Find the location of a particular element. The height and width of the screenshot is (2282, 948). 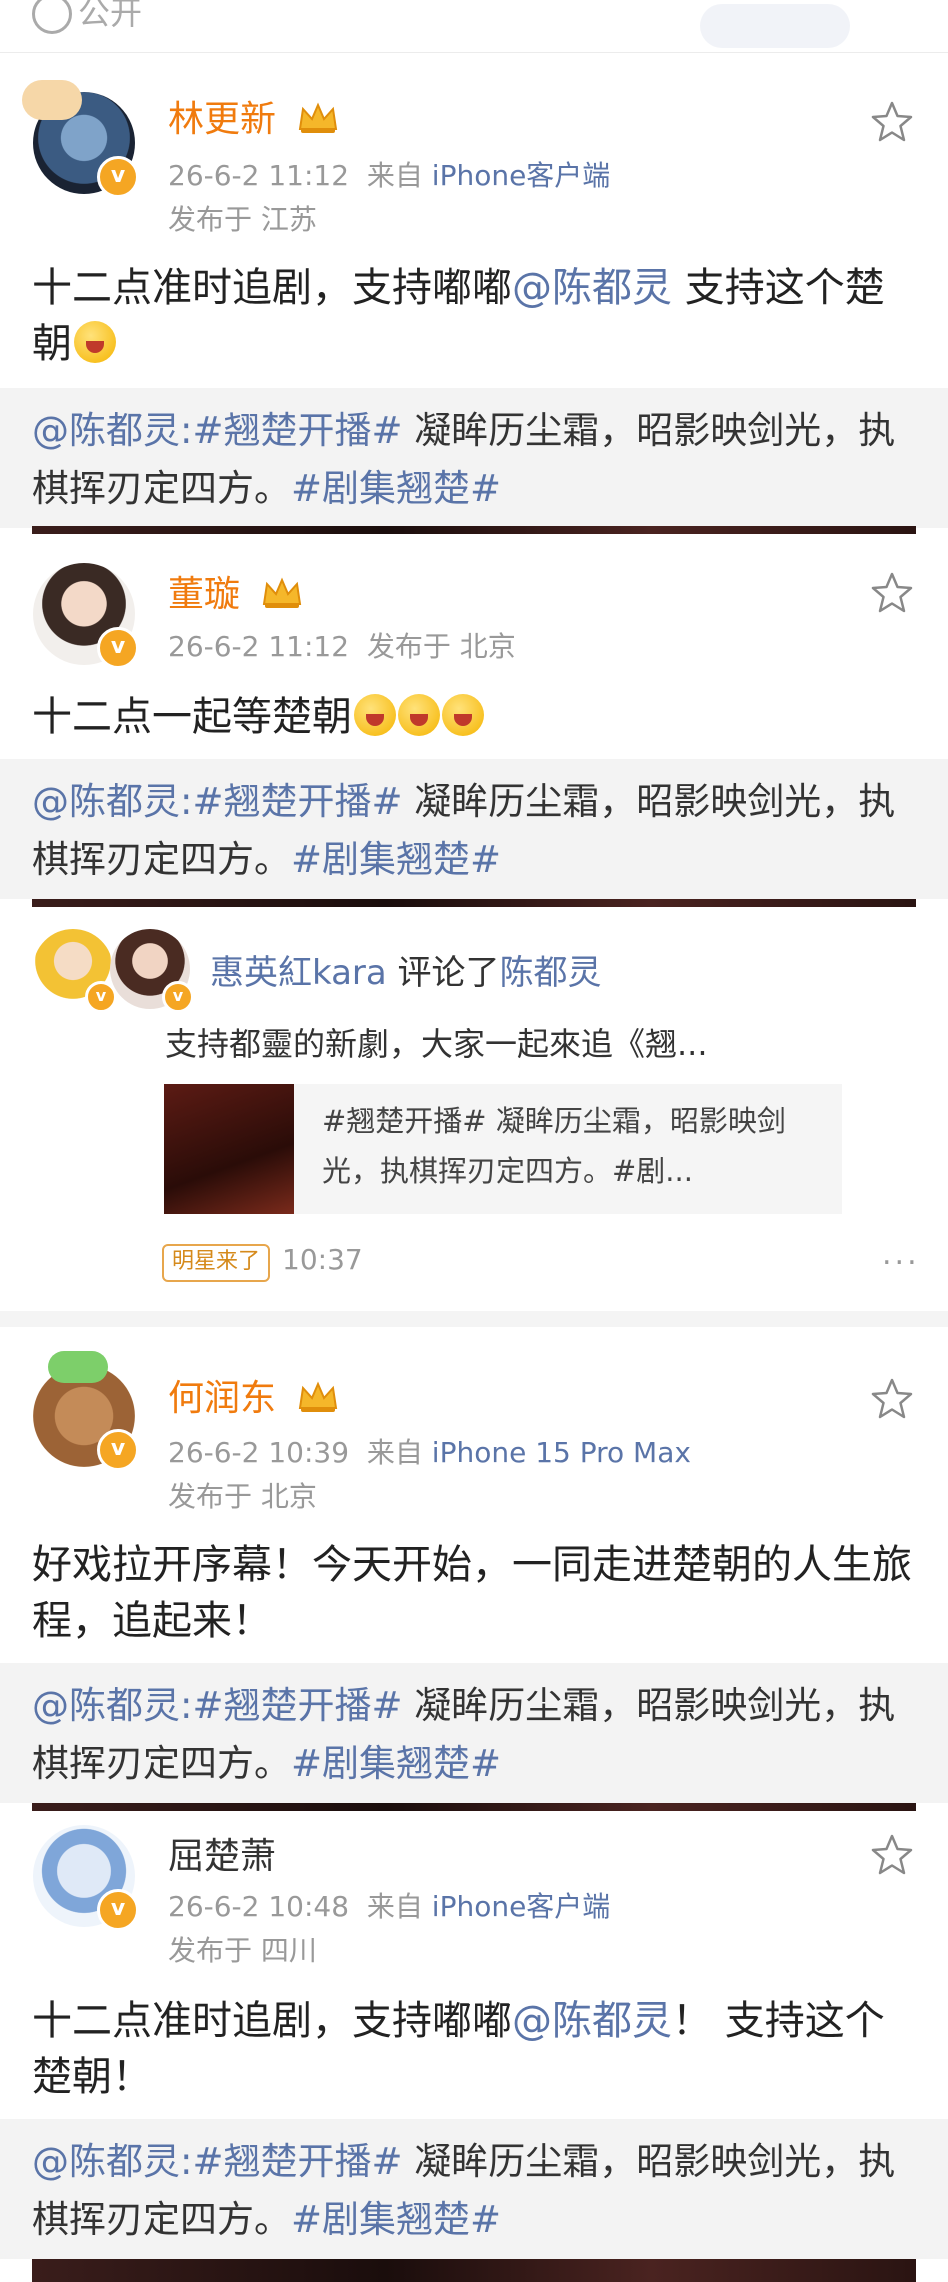

content-text: 十二点一起等楚朝 is located at coordinates (192, 717).